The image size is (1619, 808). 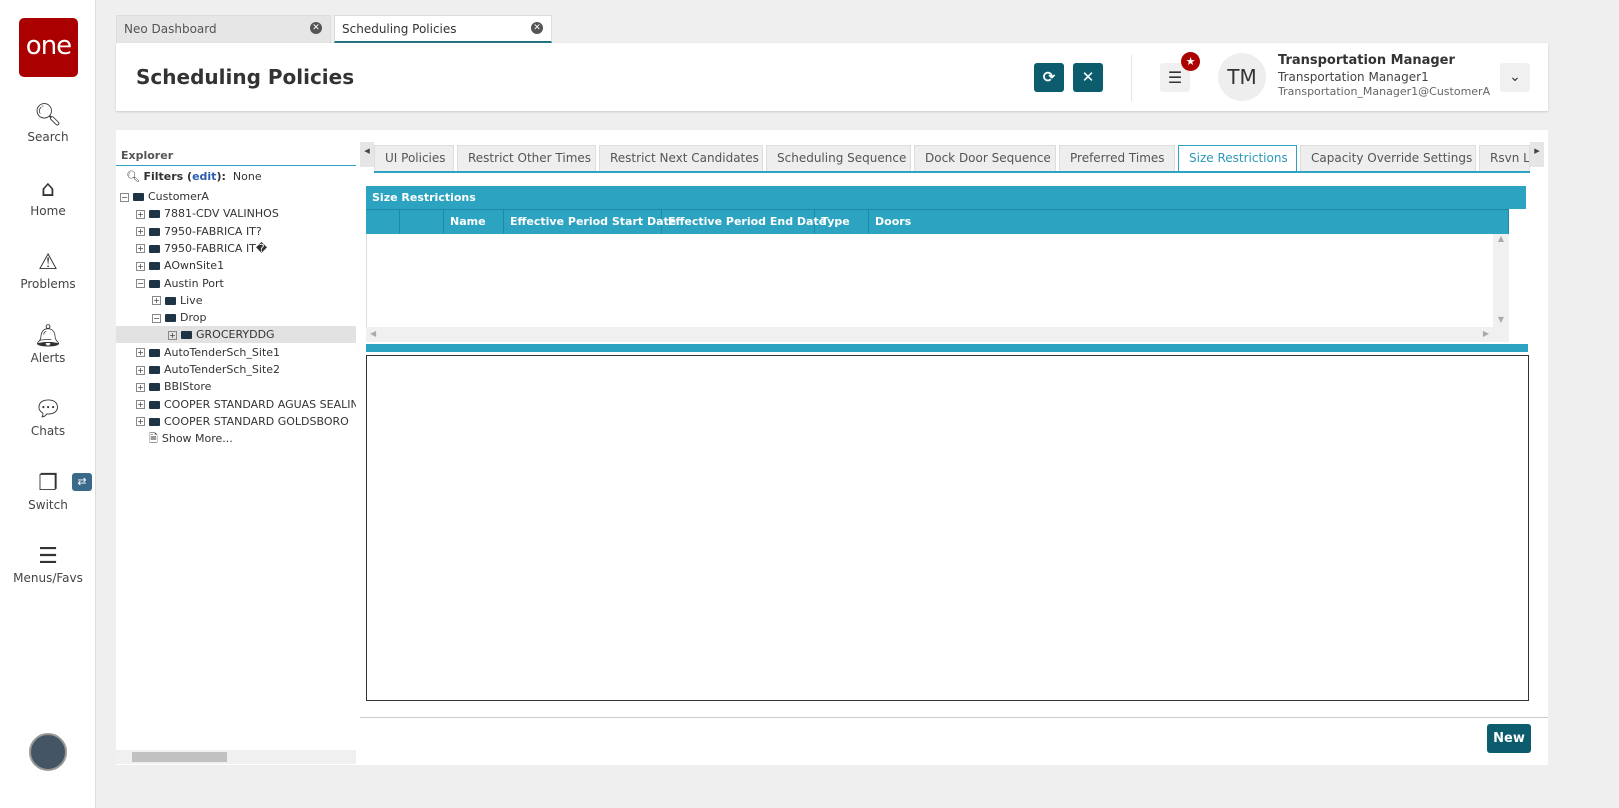 What do you see at coordinates (48, 336) in the screenshot?
I see `bell-icon: 🔔︎` at bounding box center [48, 336].